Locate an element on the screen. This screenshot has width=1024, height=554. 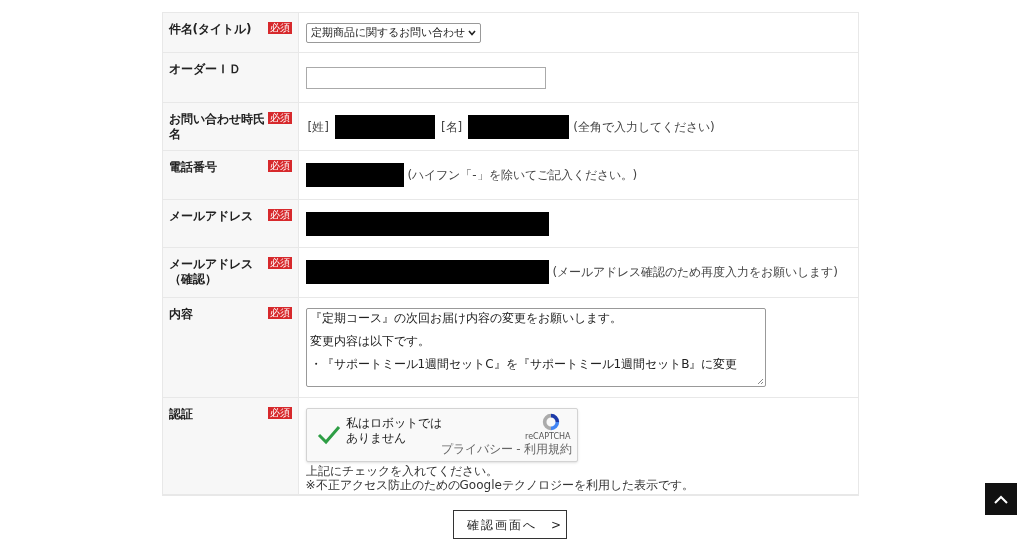
captcha-hint: 上記にチェックを入れてください。 is located at coordinates (402, 471).